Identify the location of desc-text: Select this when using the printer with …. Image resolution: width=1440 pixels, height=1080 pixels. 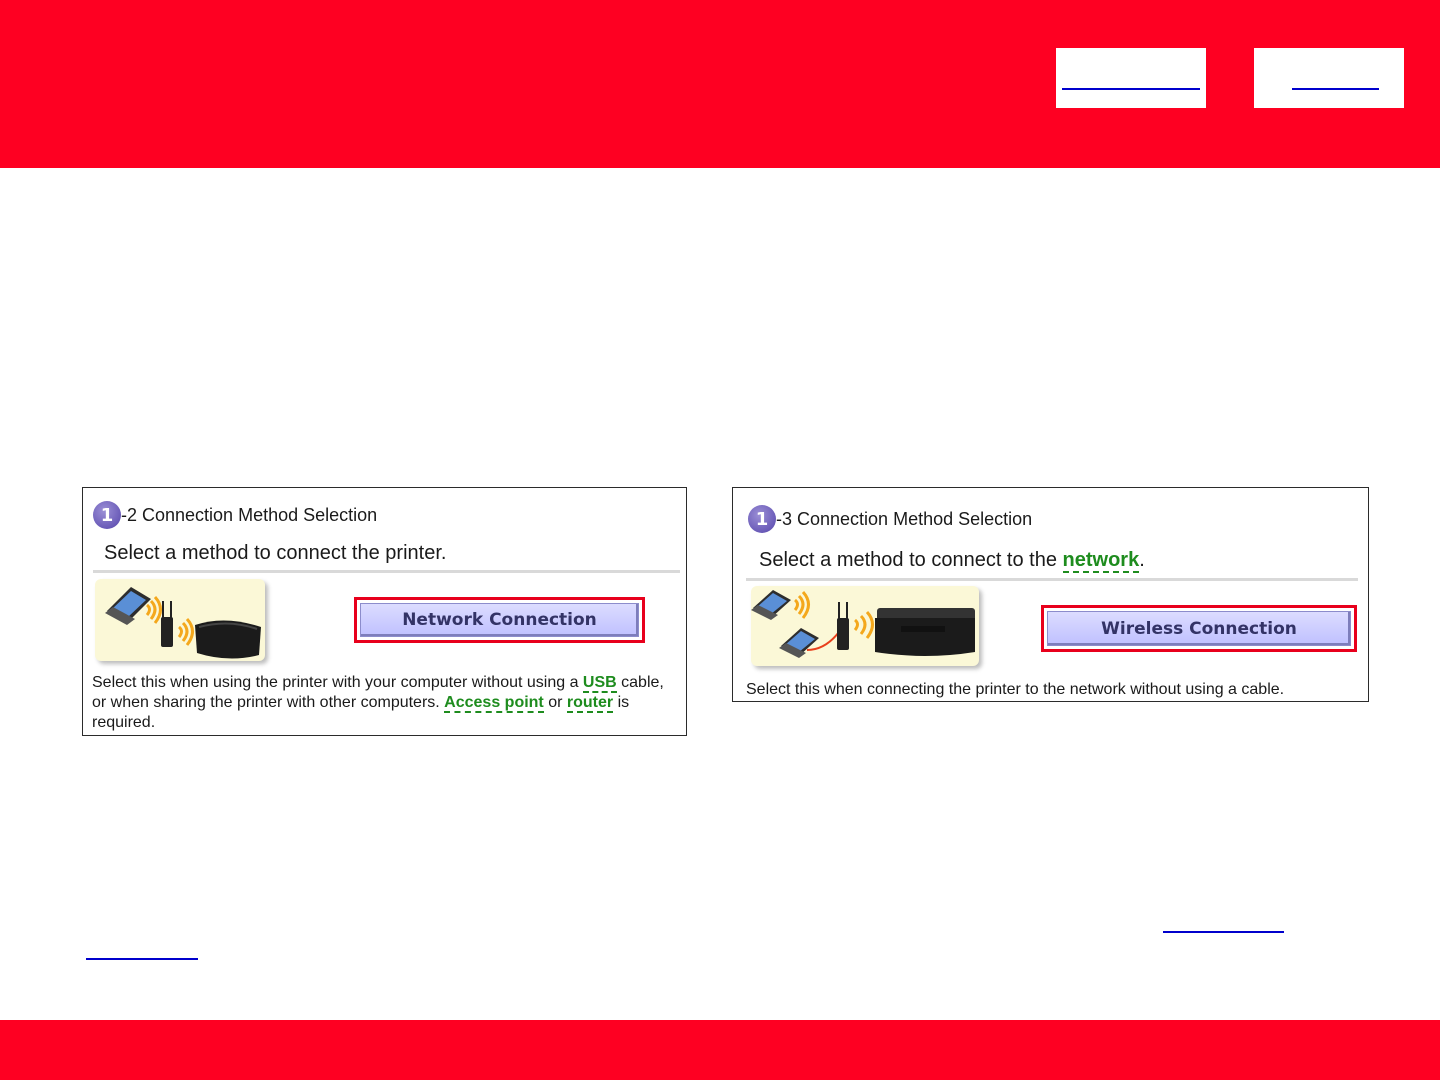
(337, 682).